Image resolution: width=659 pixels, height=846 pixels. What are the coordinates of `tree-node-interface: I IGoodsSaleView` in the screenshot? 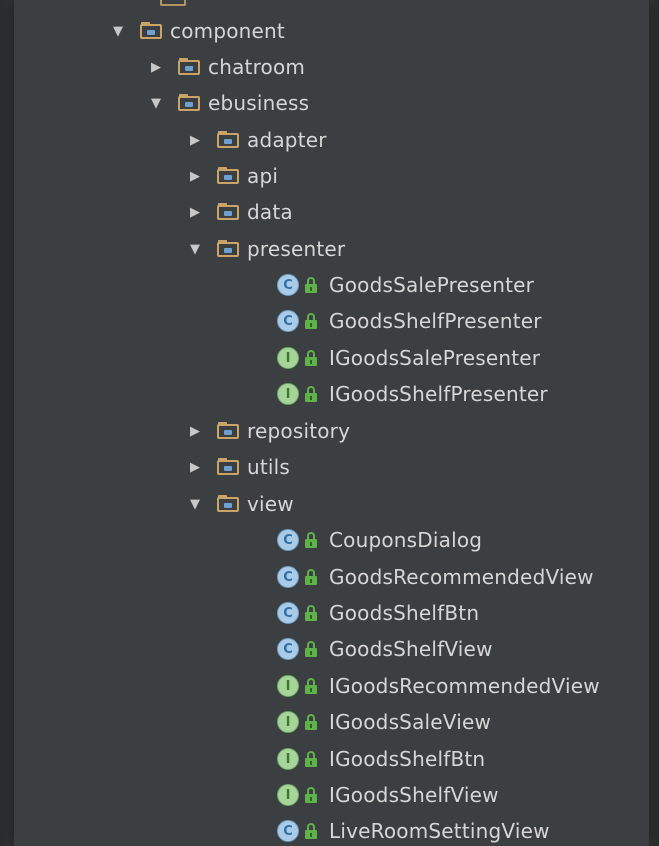 It's located at (384, 722).